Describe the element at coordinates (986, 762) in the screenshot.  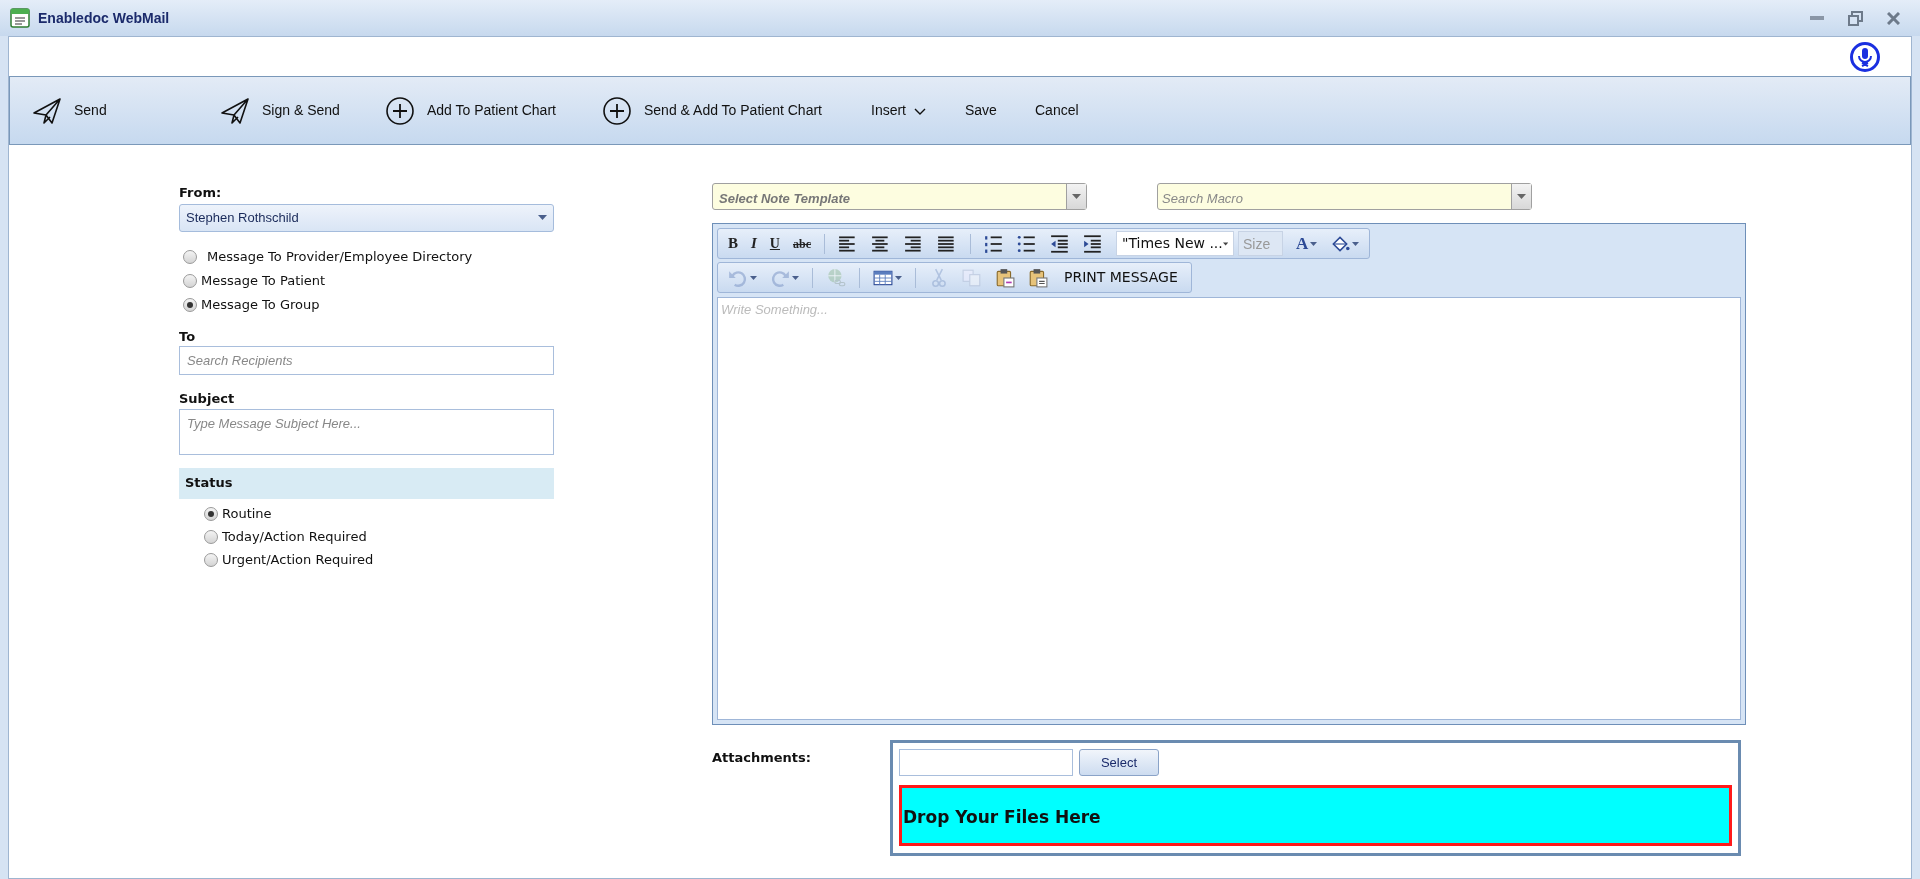
I see `file-name-field` at that location.